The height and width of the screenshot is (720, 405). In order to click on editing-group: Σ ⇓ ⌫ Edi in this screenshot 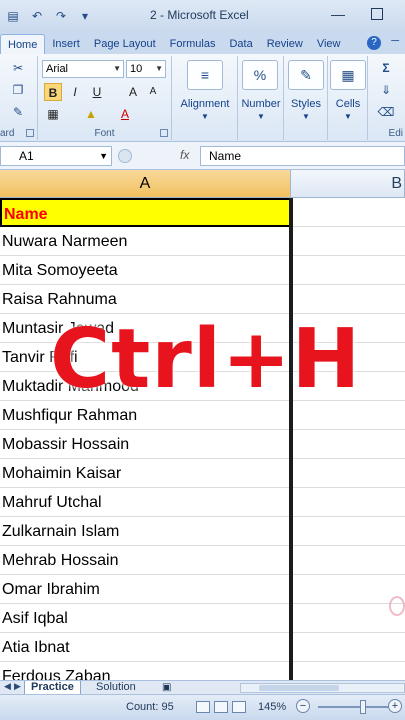, I will do `click(386, 98)`.